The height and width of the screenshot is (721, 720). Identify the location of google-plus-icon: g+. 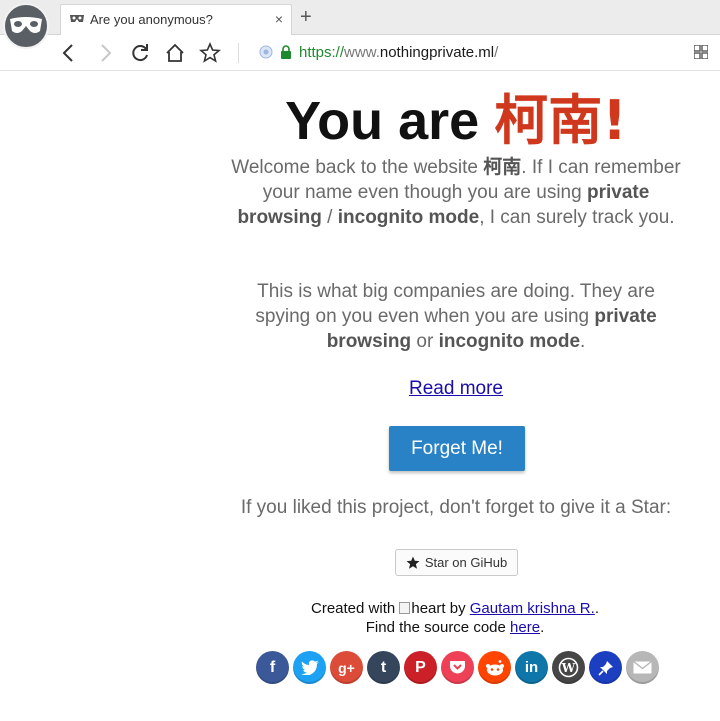
(346, 667).